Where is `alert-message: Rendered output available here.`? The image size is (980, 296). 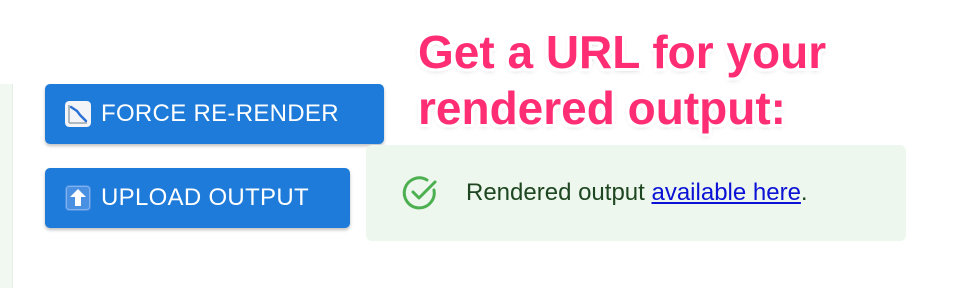 alert-message: Rendered output available here. is located at coordinates (637, 193).